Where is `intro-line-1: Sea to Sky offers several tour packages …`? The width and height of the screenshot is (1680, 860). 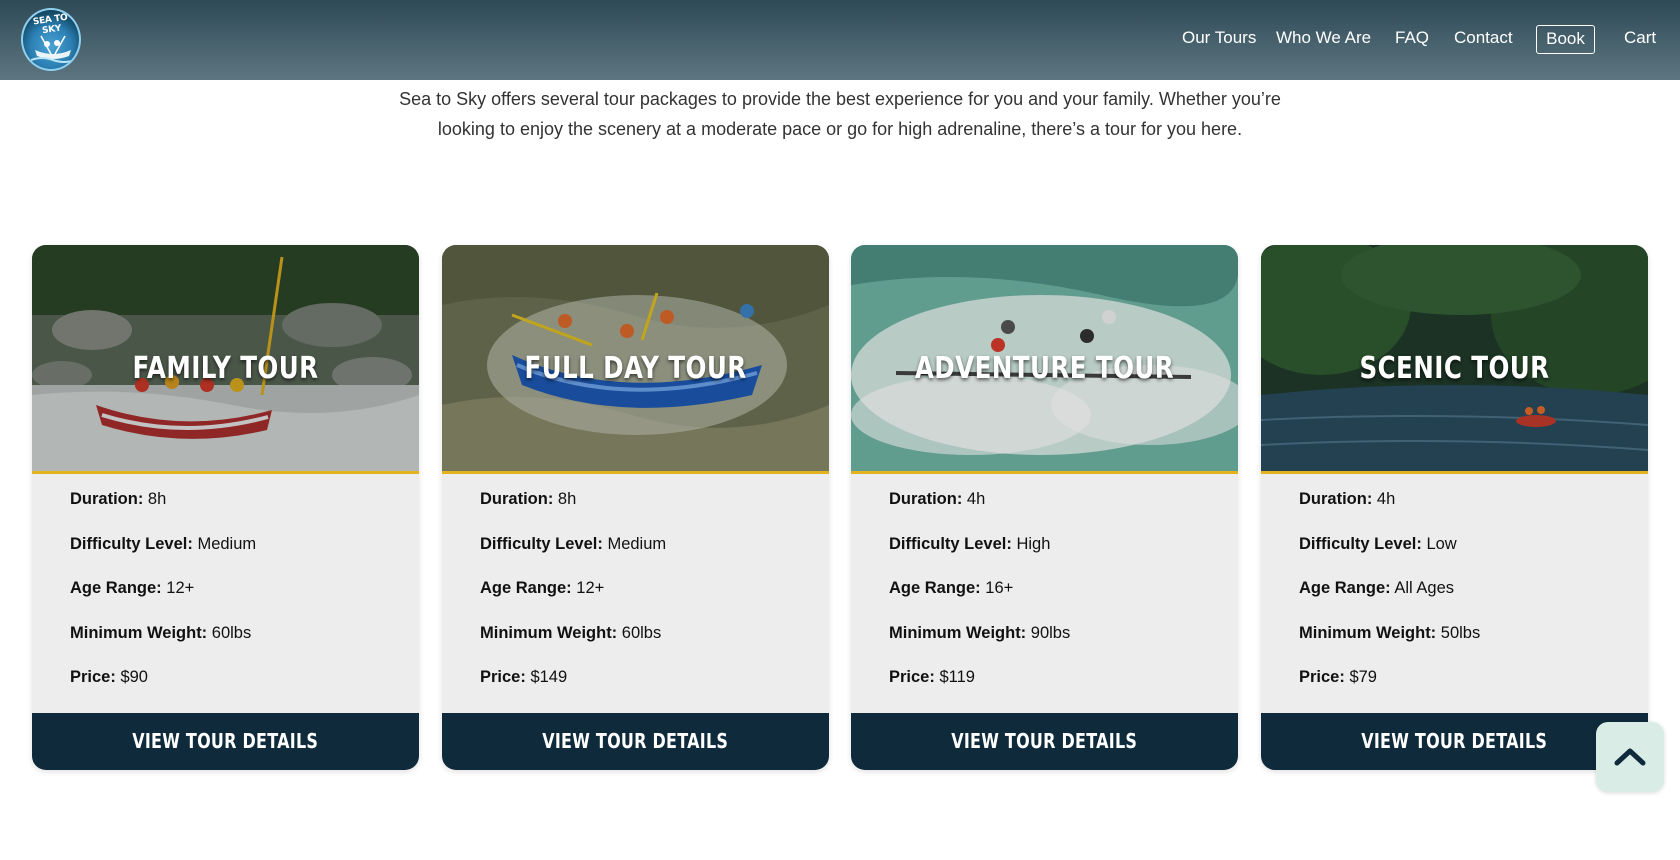
intro-line-1: Sea to Sky offers several tour packages … is located at coordinates (840, 99).